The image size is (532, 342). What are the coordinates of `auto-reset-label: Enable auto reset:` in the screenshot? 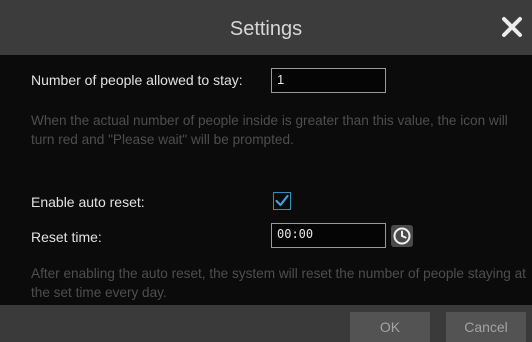 It's located at (88, 202).